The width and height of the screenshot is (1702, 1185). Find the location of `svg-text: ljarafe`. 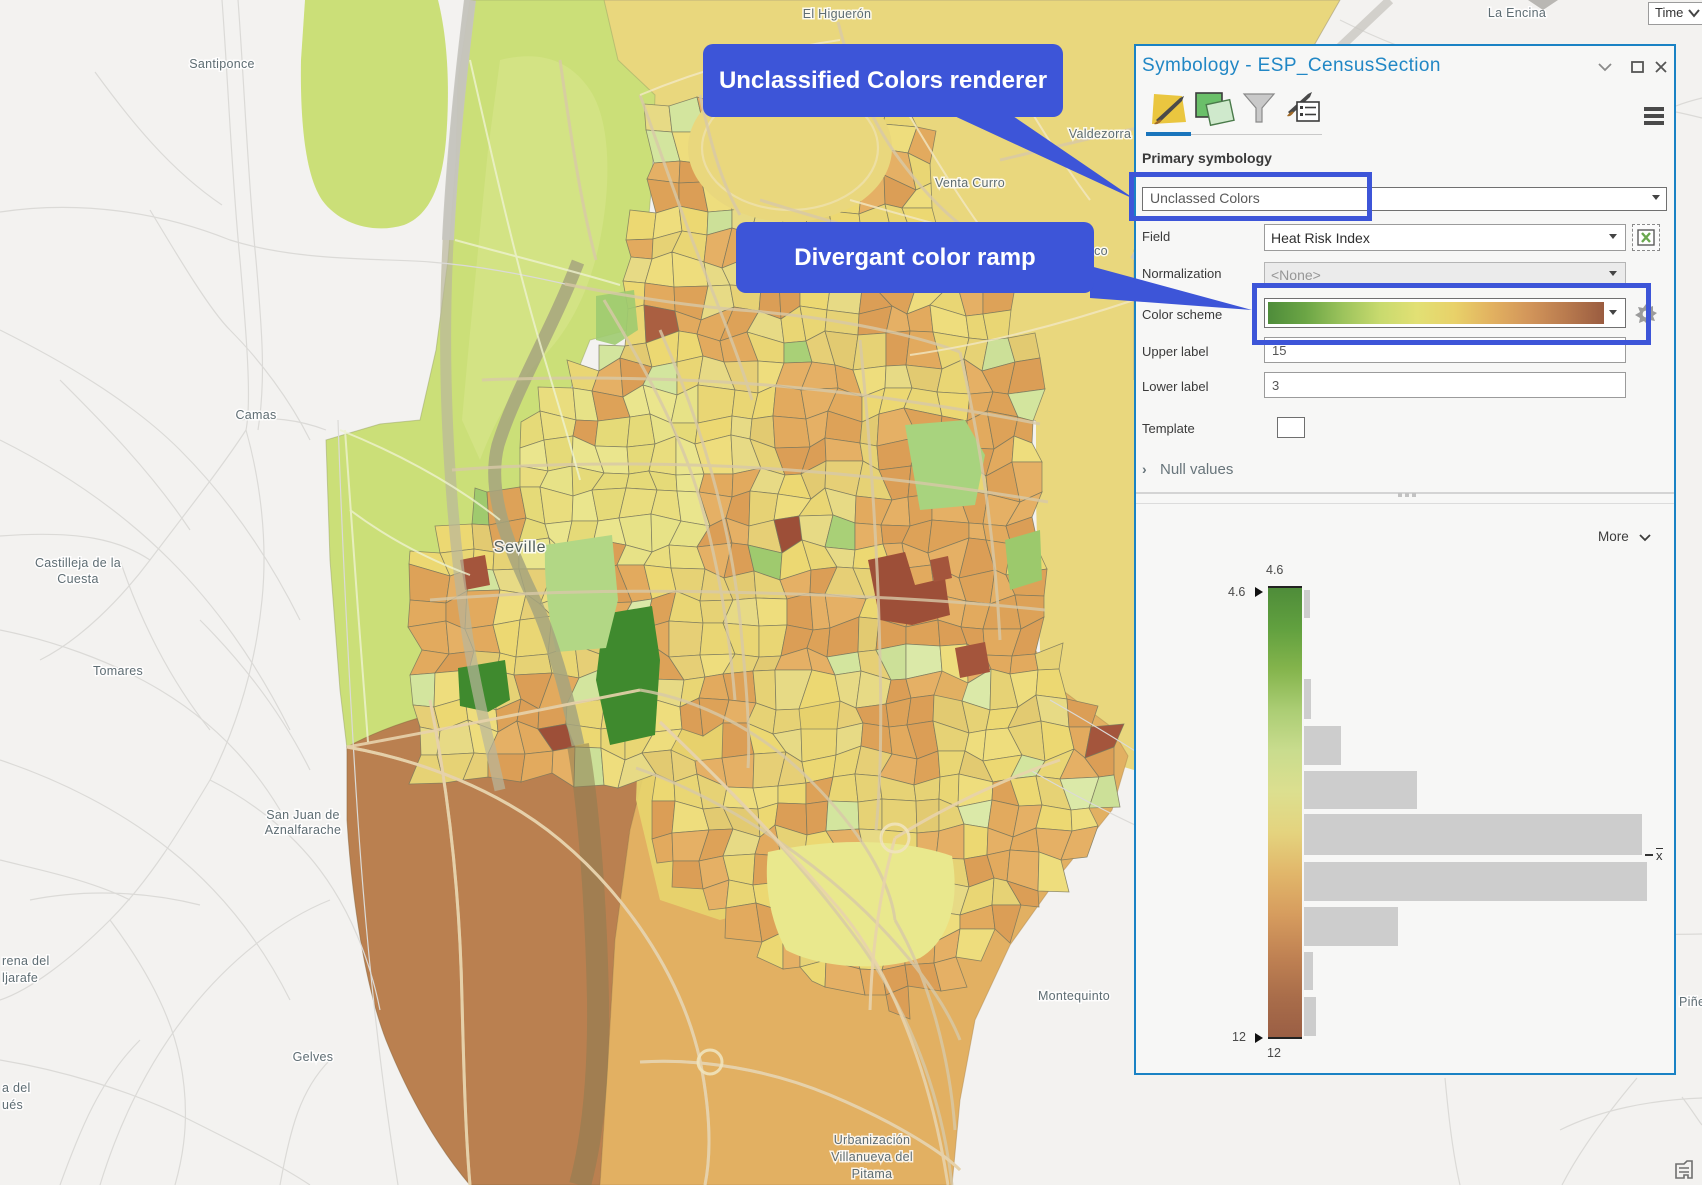

svg-text: ljarafe is located at coordinates (20, 978).